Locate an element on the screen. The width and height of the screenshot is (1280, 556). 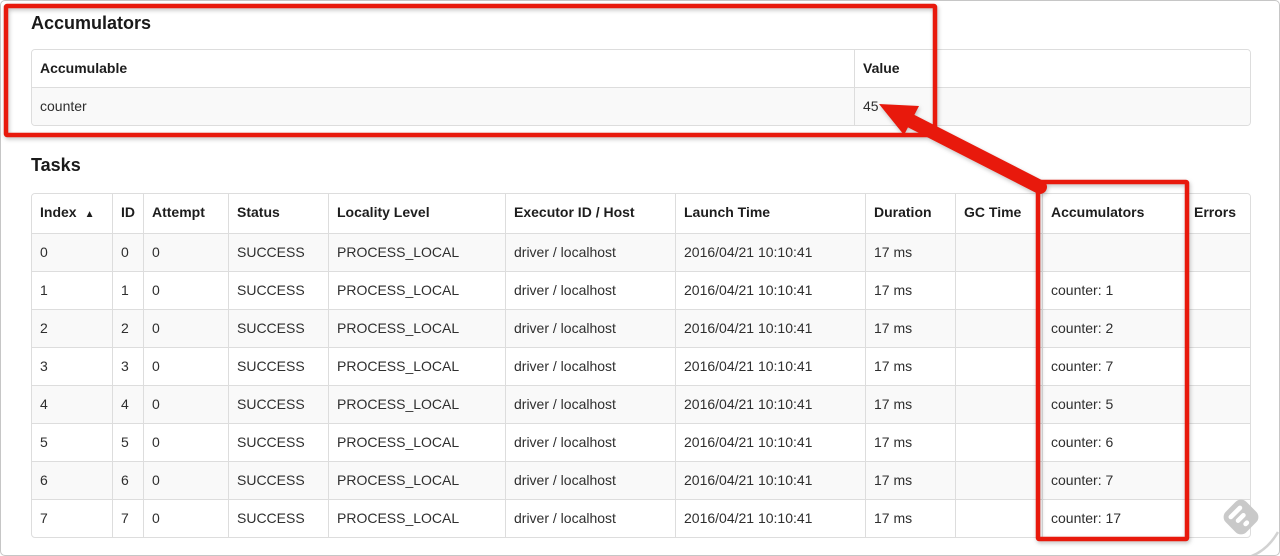
tasks-col-attempt: Attempt is located at coordinates (185, 213).